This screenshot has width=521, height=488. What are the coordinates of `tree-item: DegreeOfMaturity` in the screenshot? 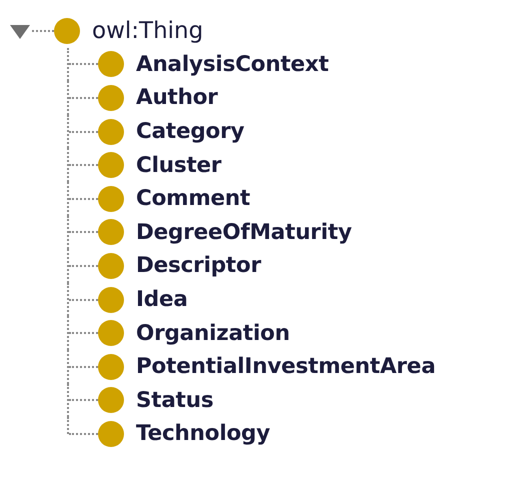 It's located at (244, 232).